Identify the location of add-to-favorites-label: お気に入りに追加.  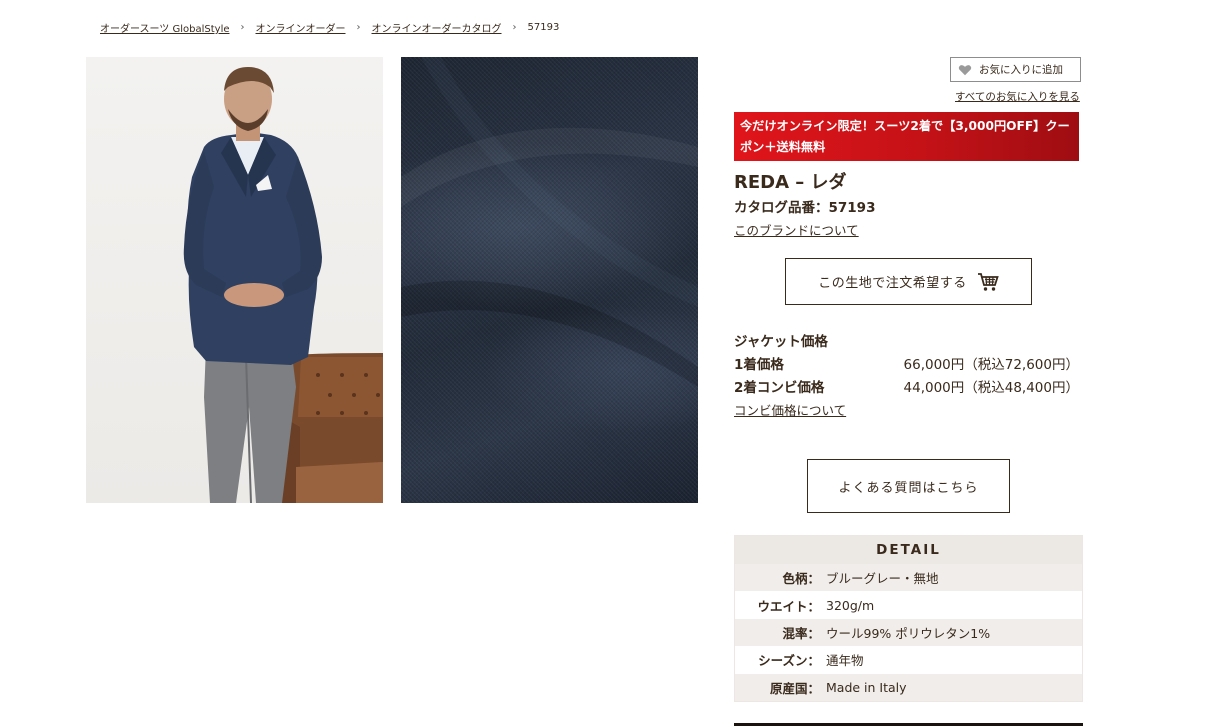
(1021, 70).